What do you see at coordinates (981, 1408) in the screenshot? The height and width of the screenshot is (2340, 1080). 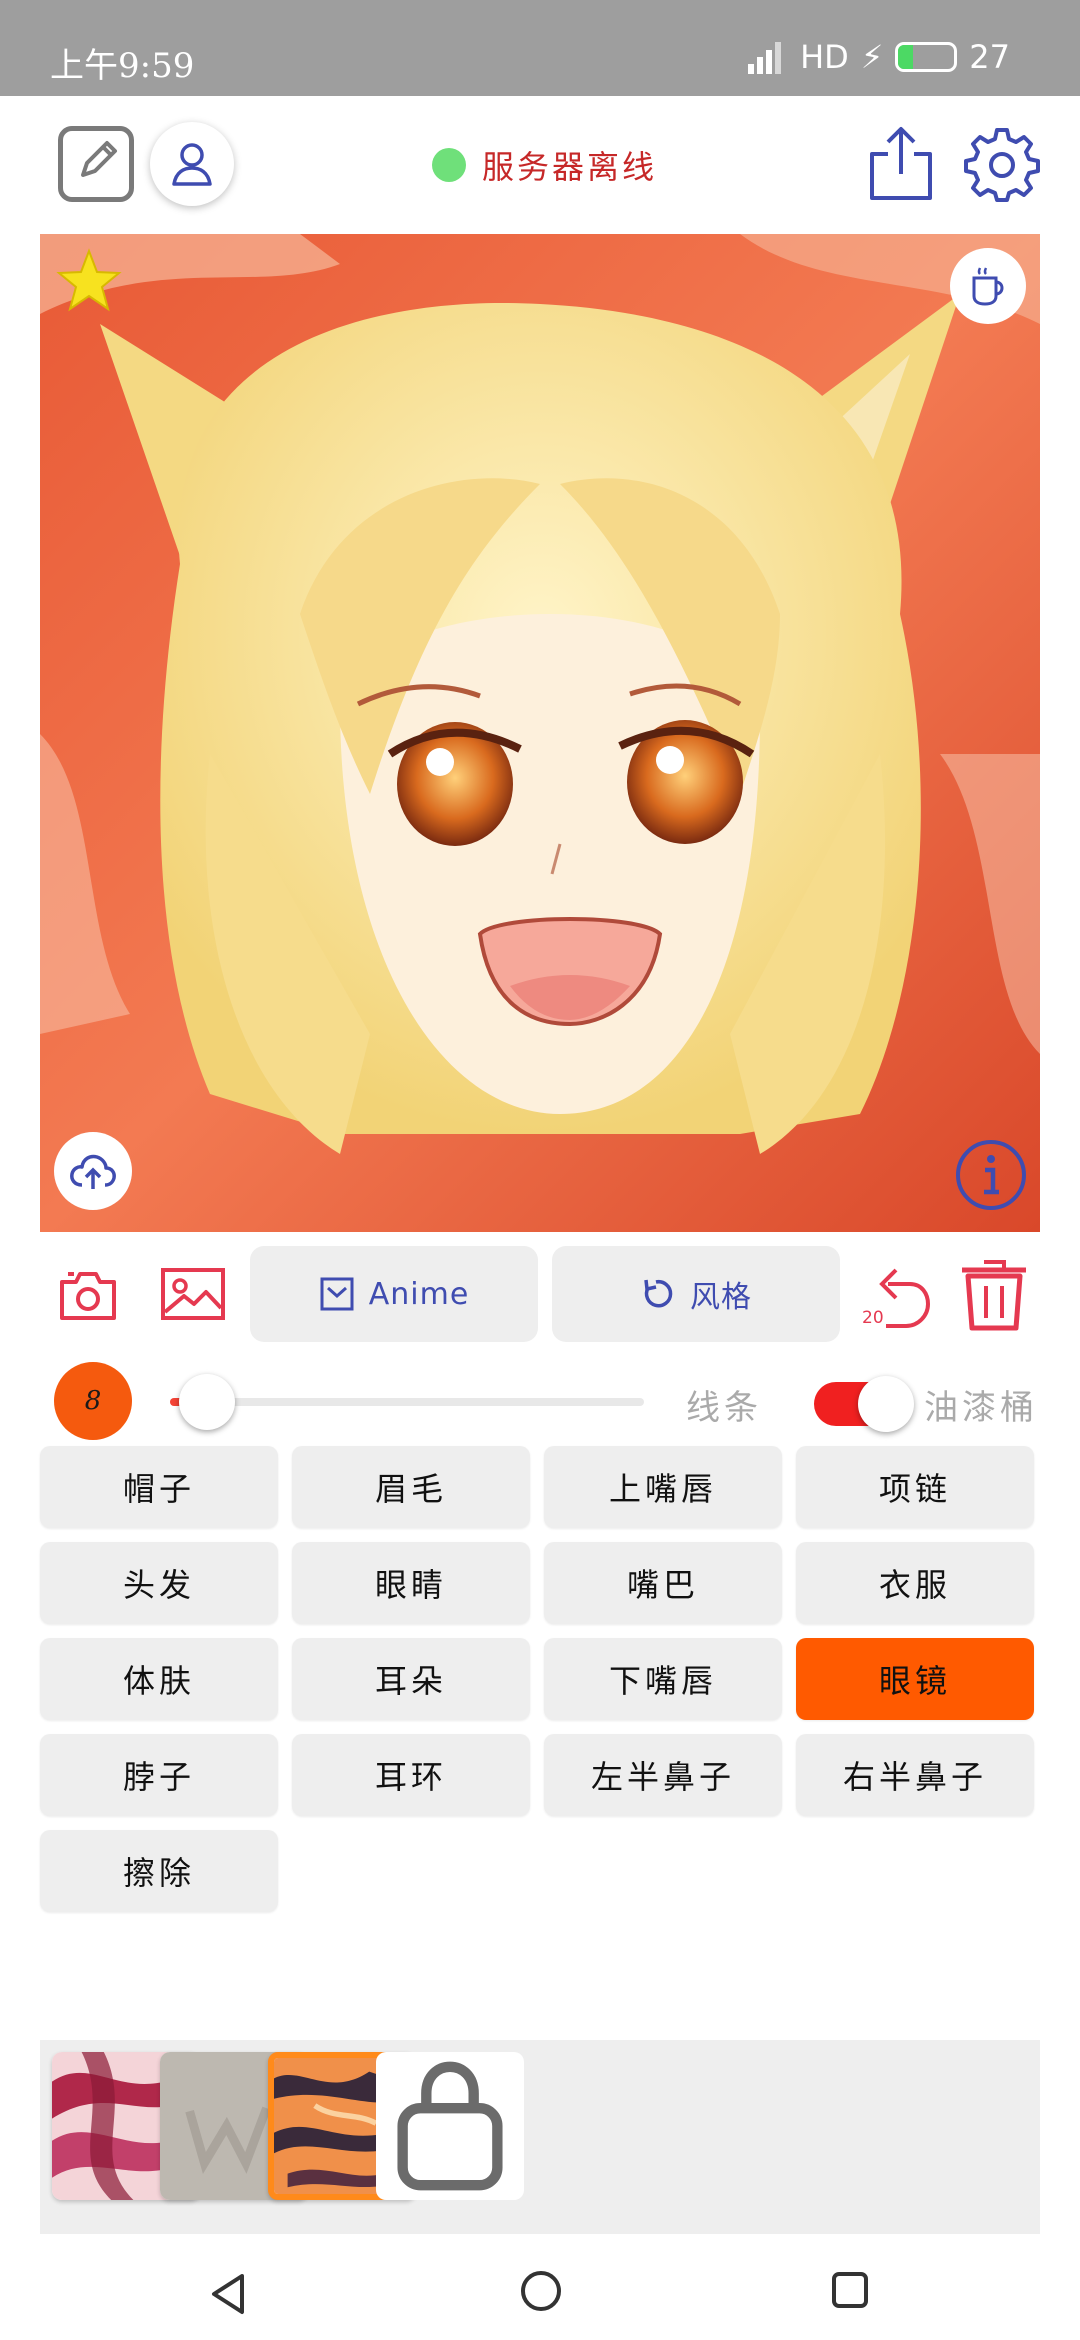 I see `paint-bucket-label: 油漆桶` at bounding box center [981, 1408].